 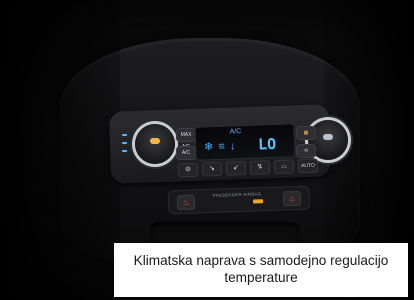 What do you see at coordinates (212, 169) in the screenshot?
I see `face-vent-icon: ↘` at bounding box center [212, 169].